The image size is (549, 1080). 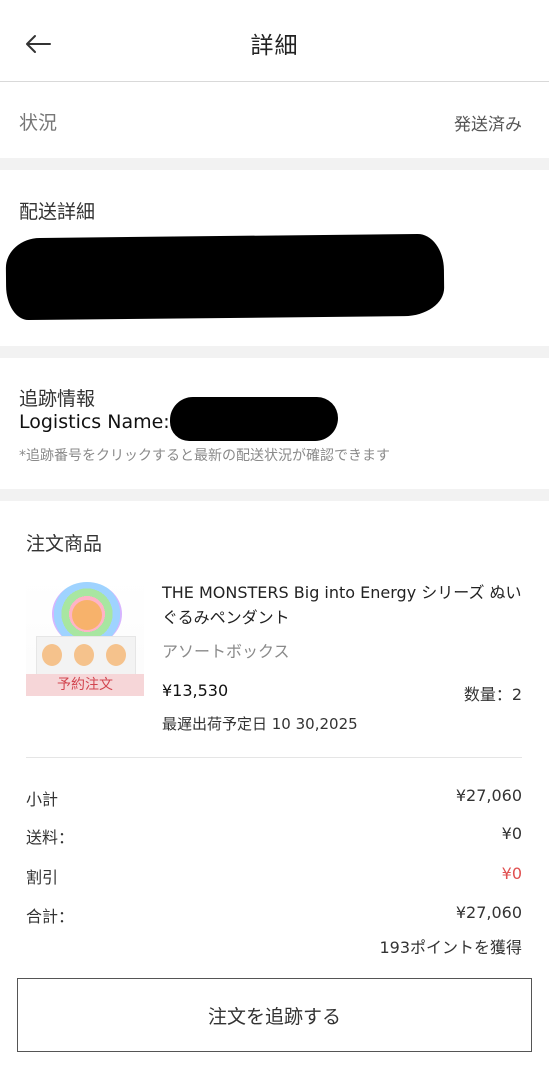 I want to click on preorder-badge: 予約注文, so click(x=85, y=685).